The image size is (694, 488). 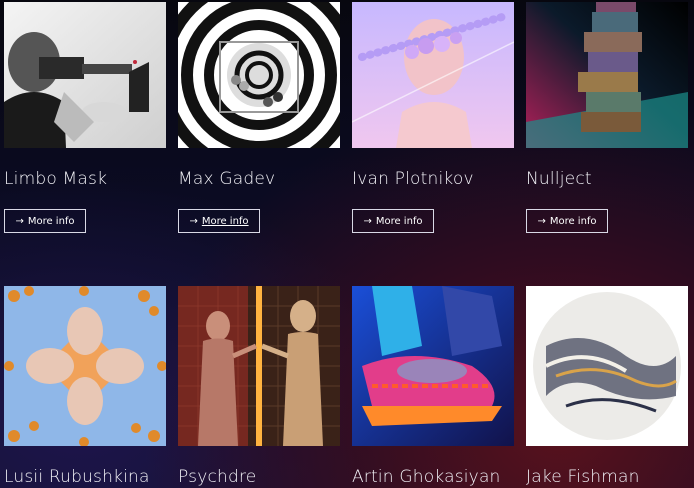 I want to click on artist-card-ivan-plotnikov: Ivan Plotnikov → More info, so click(x=433, y=117).